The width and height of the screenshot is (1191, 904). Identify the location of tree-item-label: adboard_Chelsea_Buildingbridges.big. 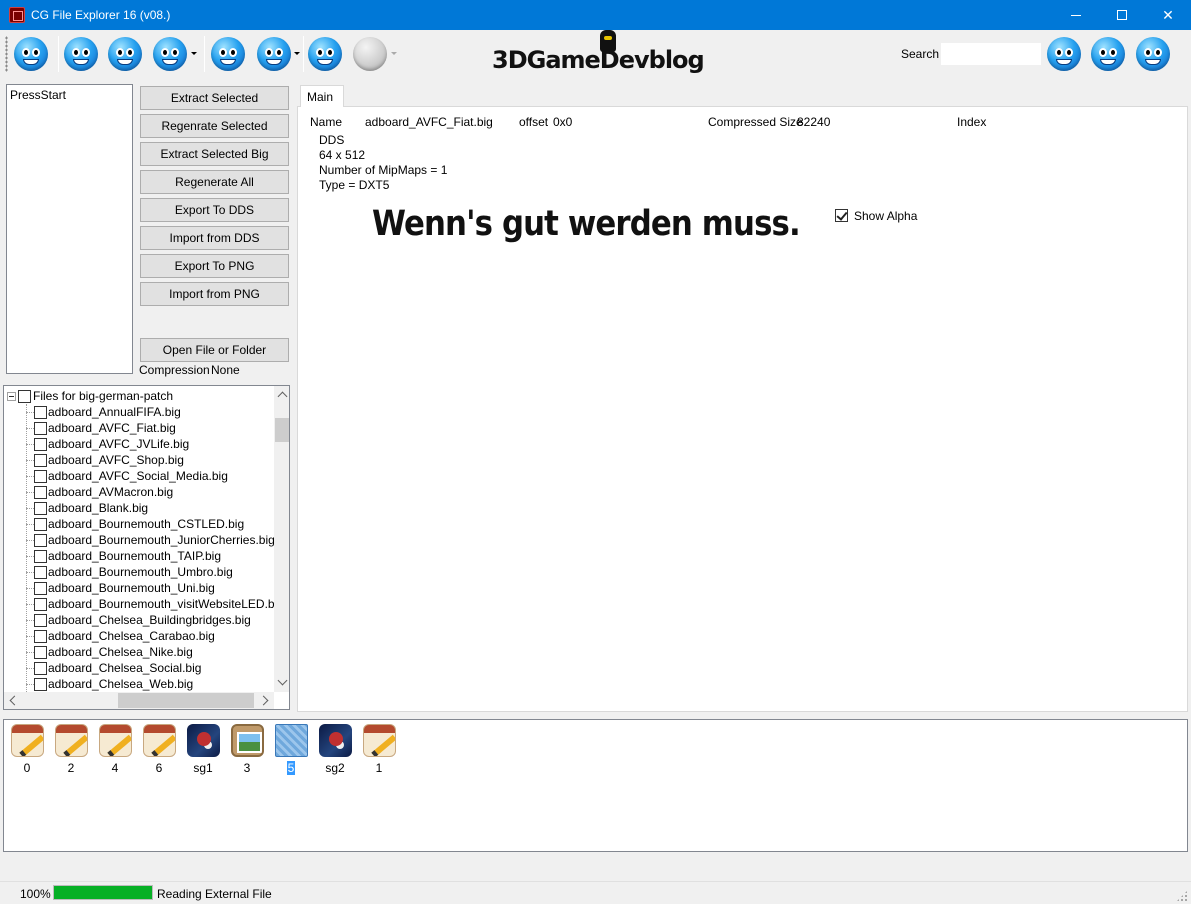
(149, 620).